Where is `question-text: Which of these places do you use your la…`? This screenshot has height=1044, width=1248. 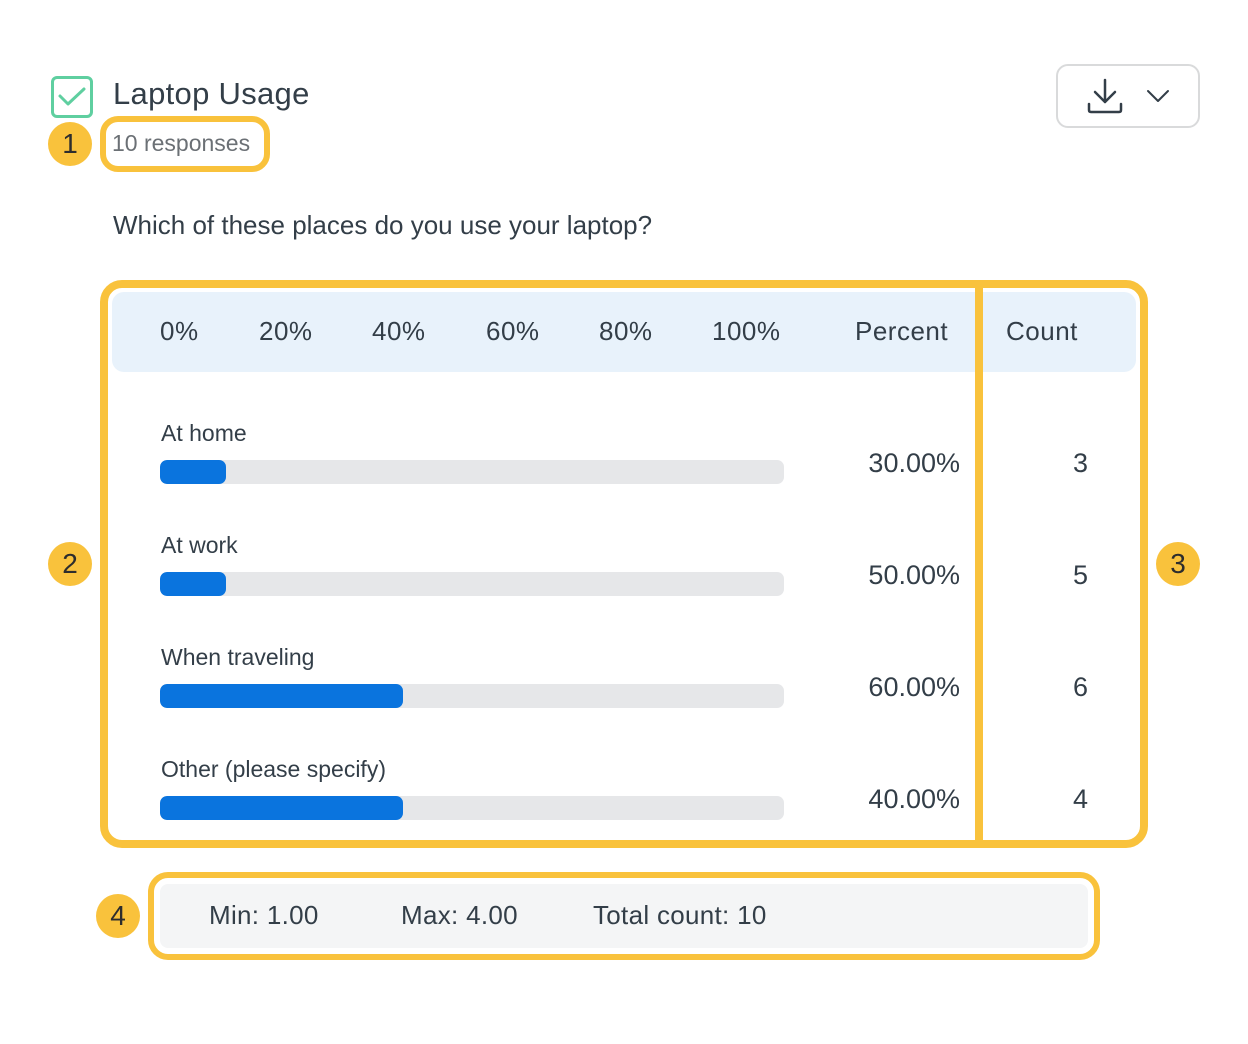
question-text: Which of these places do you use your la… is located at coordinates (383, 225).